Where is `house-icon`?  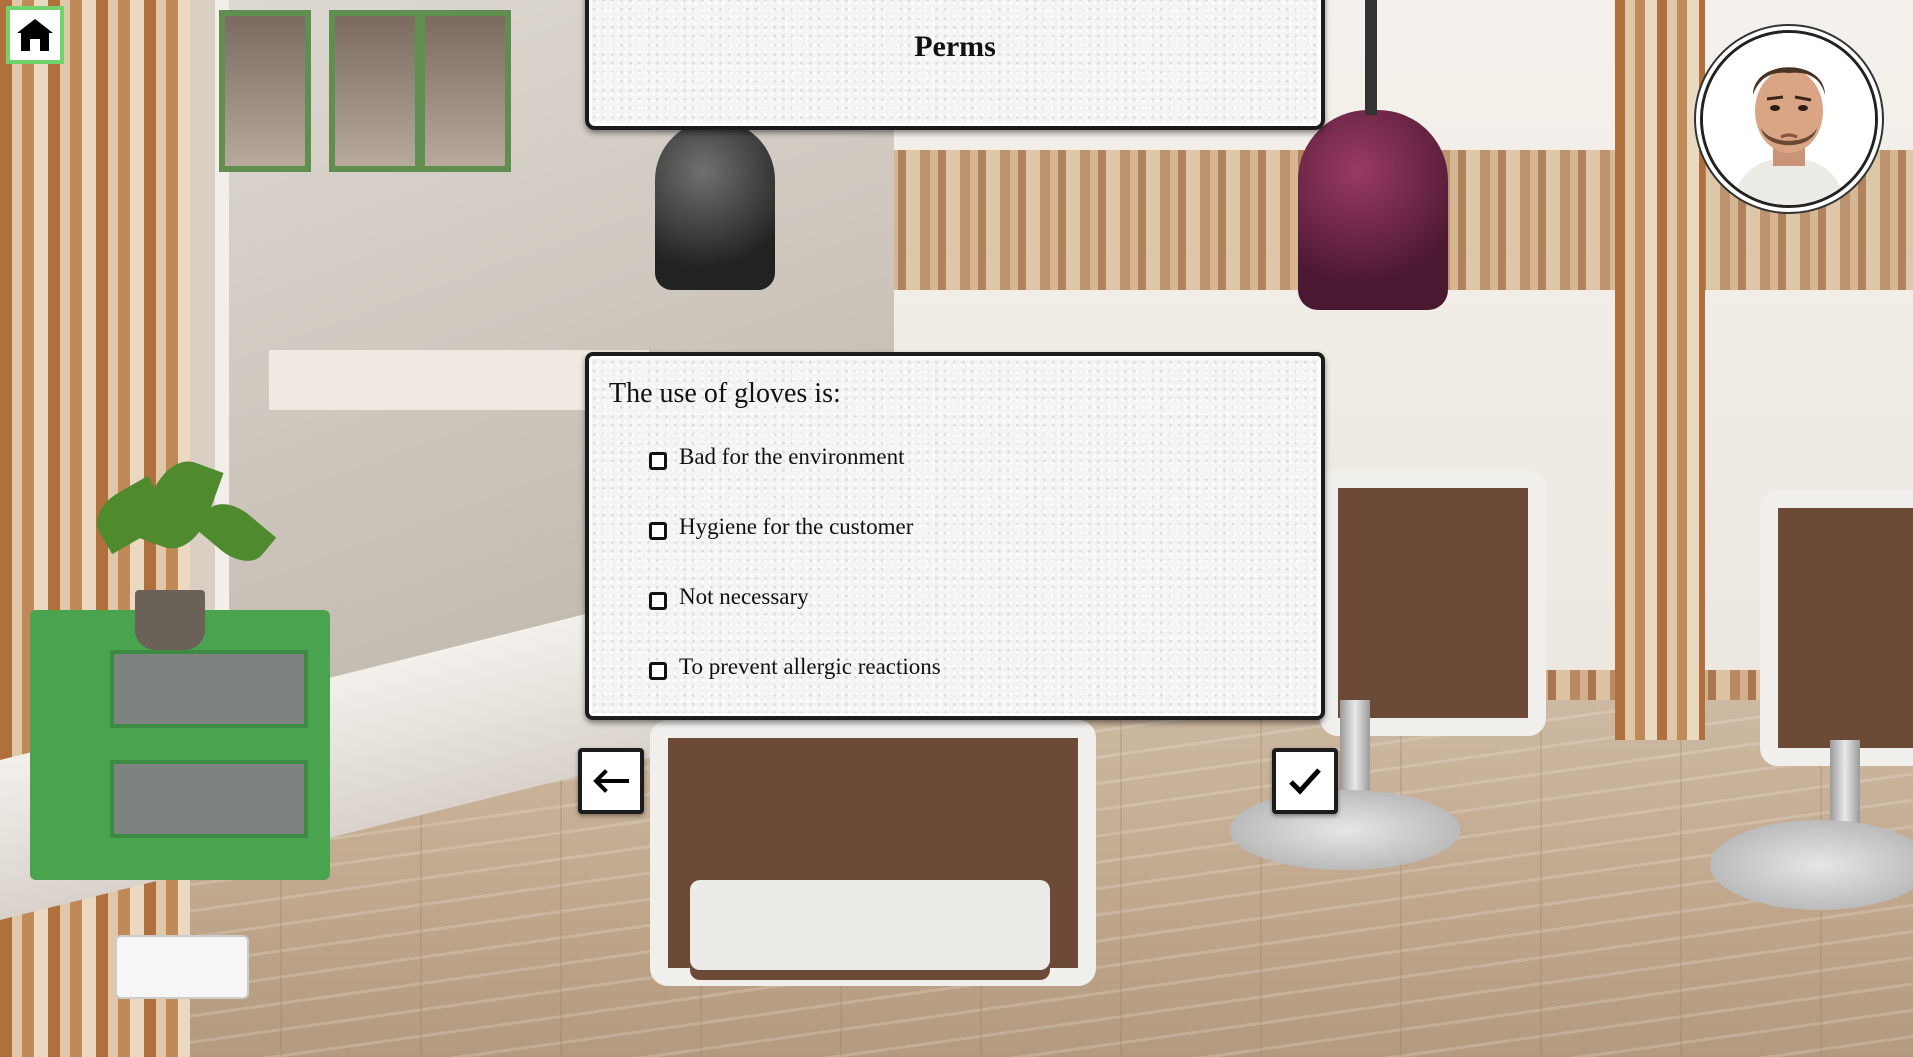
house-icon is located at coordinates (35, 35).